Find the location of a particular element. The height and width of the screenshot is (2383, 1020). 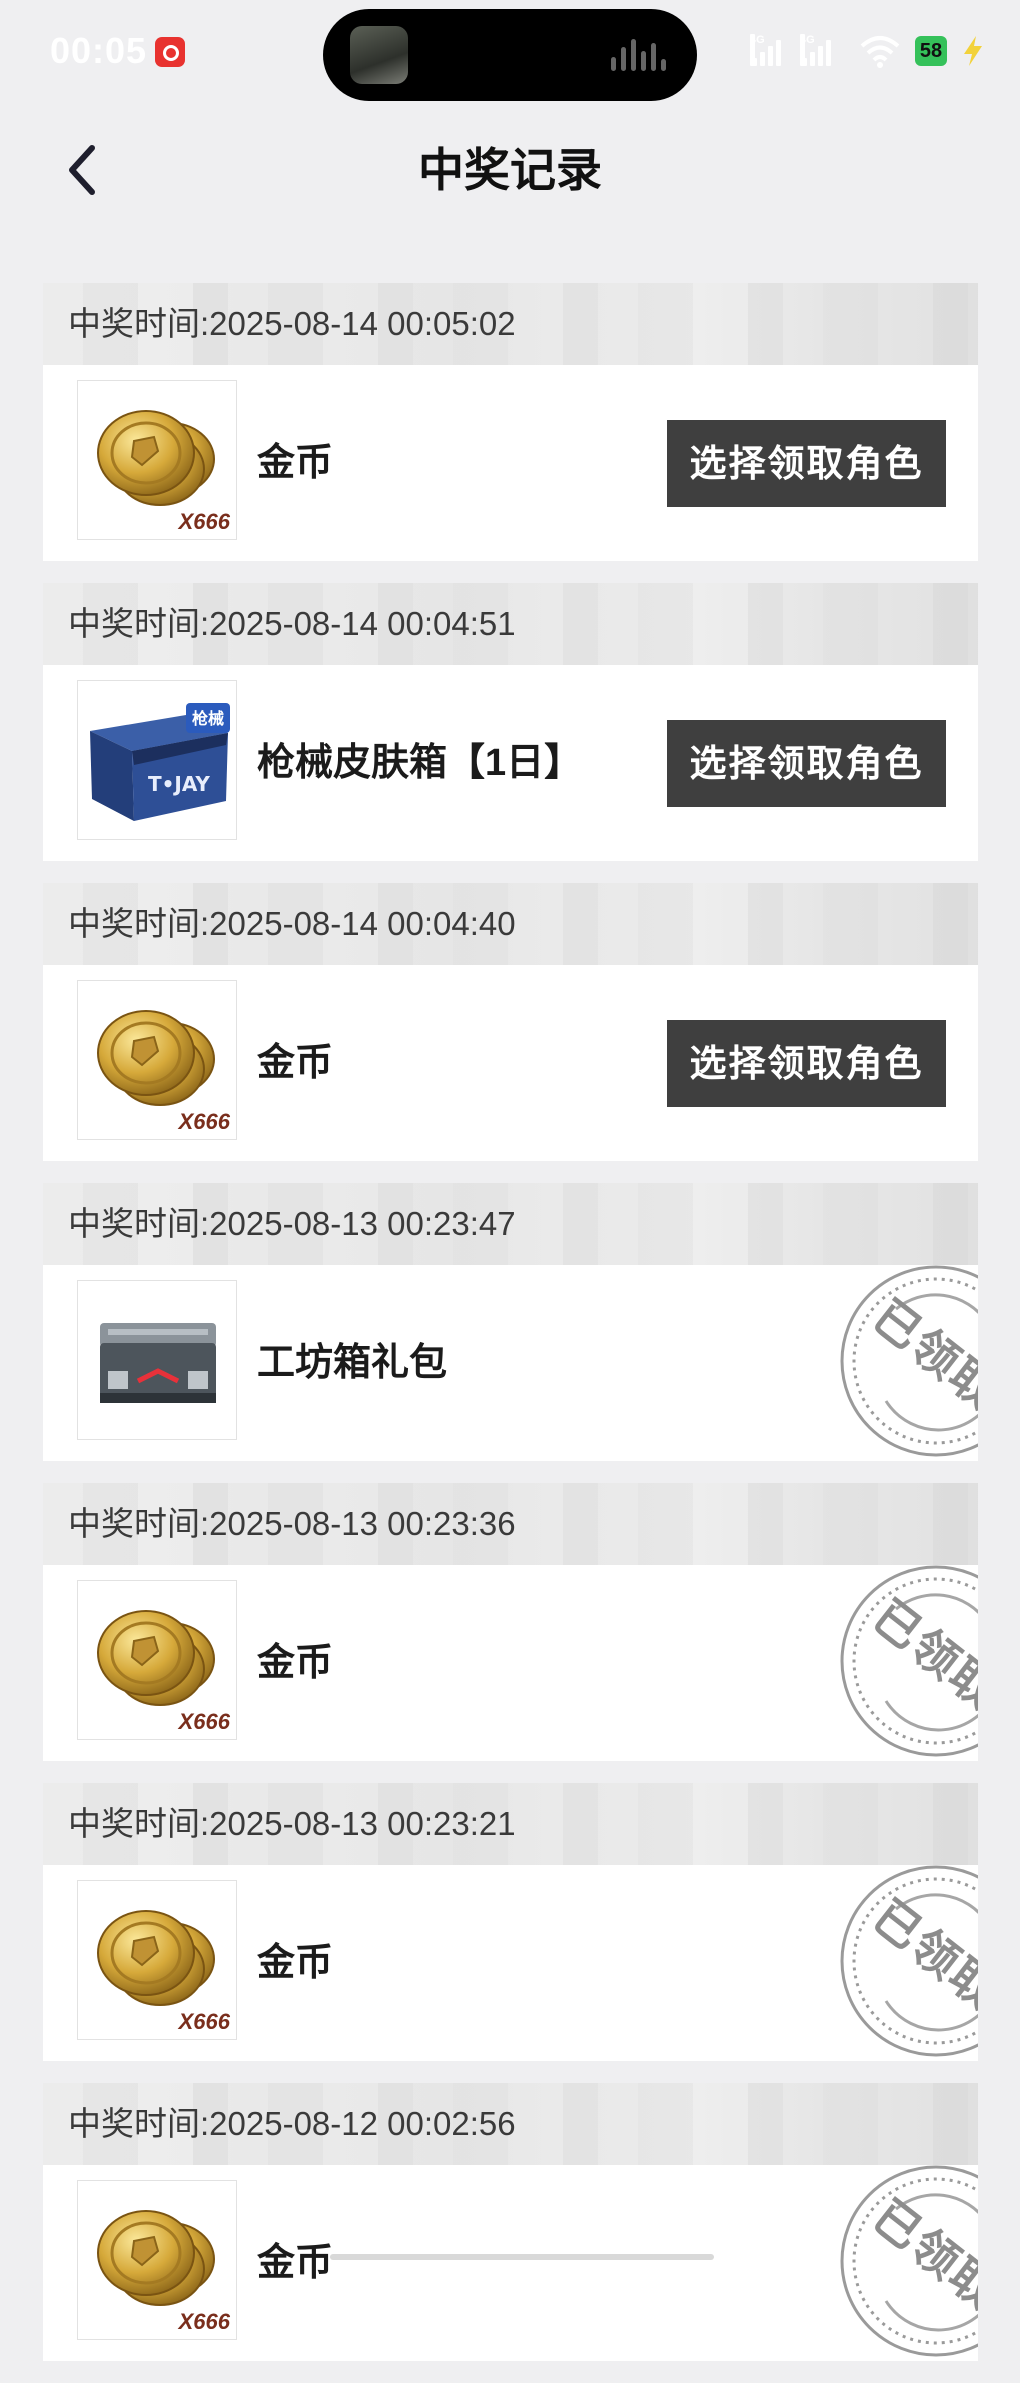

item-name: 枪械皮肤箱【1日】 is located at coordinates (420, 763).